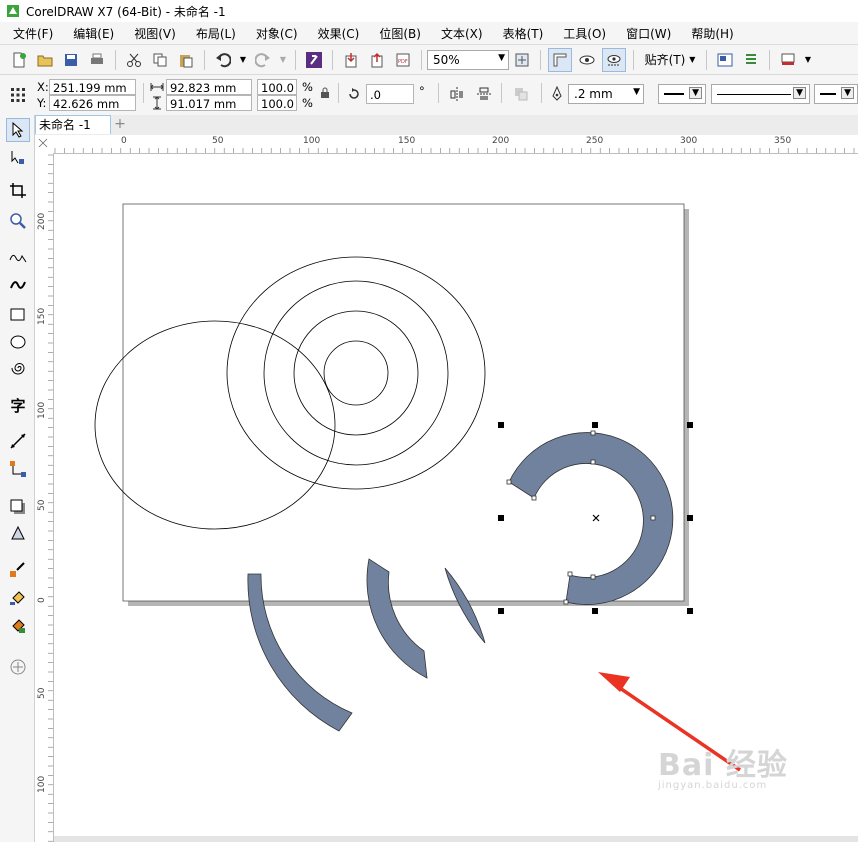 The image size is (858, 842). Describe the element at coordinates (18, 191) in the screenshot. I see `crop-tool-icon` at that location.